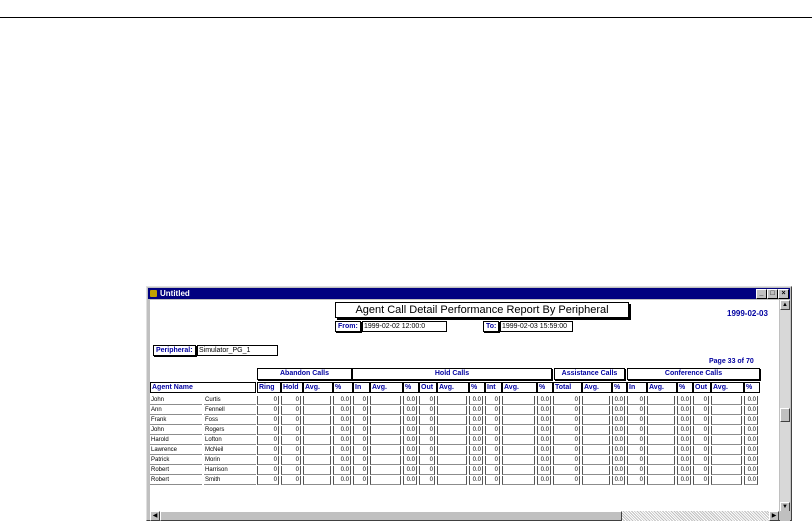 The height and width of the screenshot is (523, 812). What do you see at coordinates (230, 480) in the screenshot?
I see `last-name-cell: Smith` at bounding box center [230, 480].